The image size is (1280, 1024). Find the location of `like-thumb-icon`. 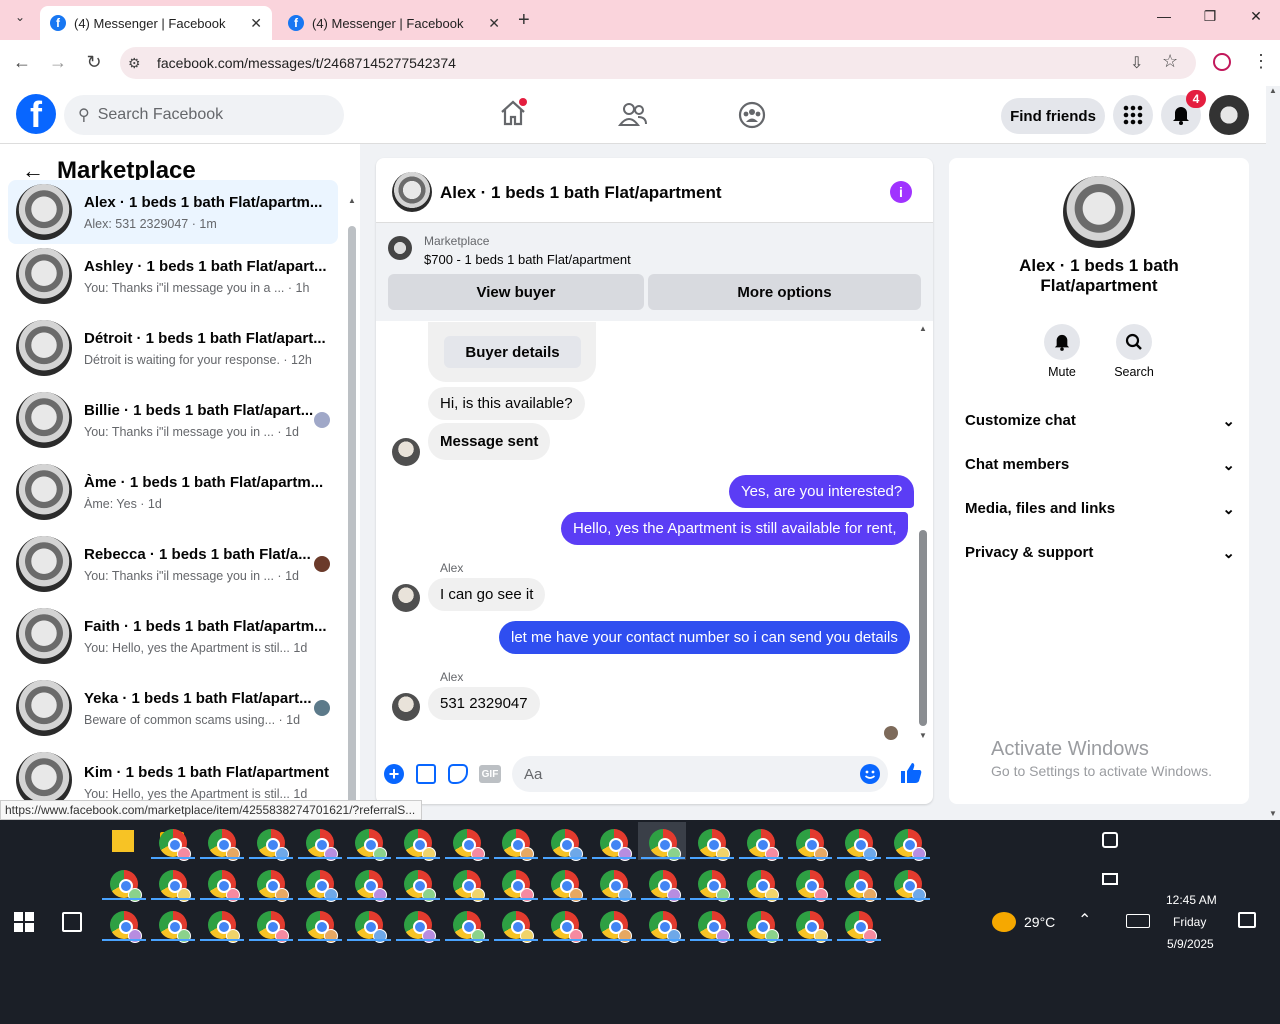

like-thumb-icon is located at coordinates (911, 776).